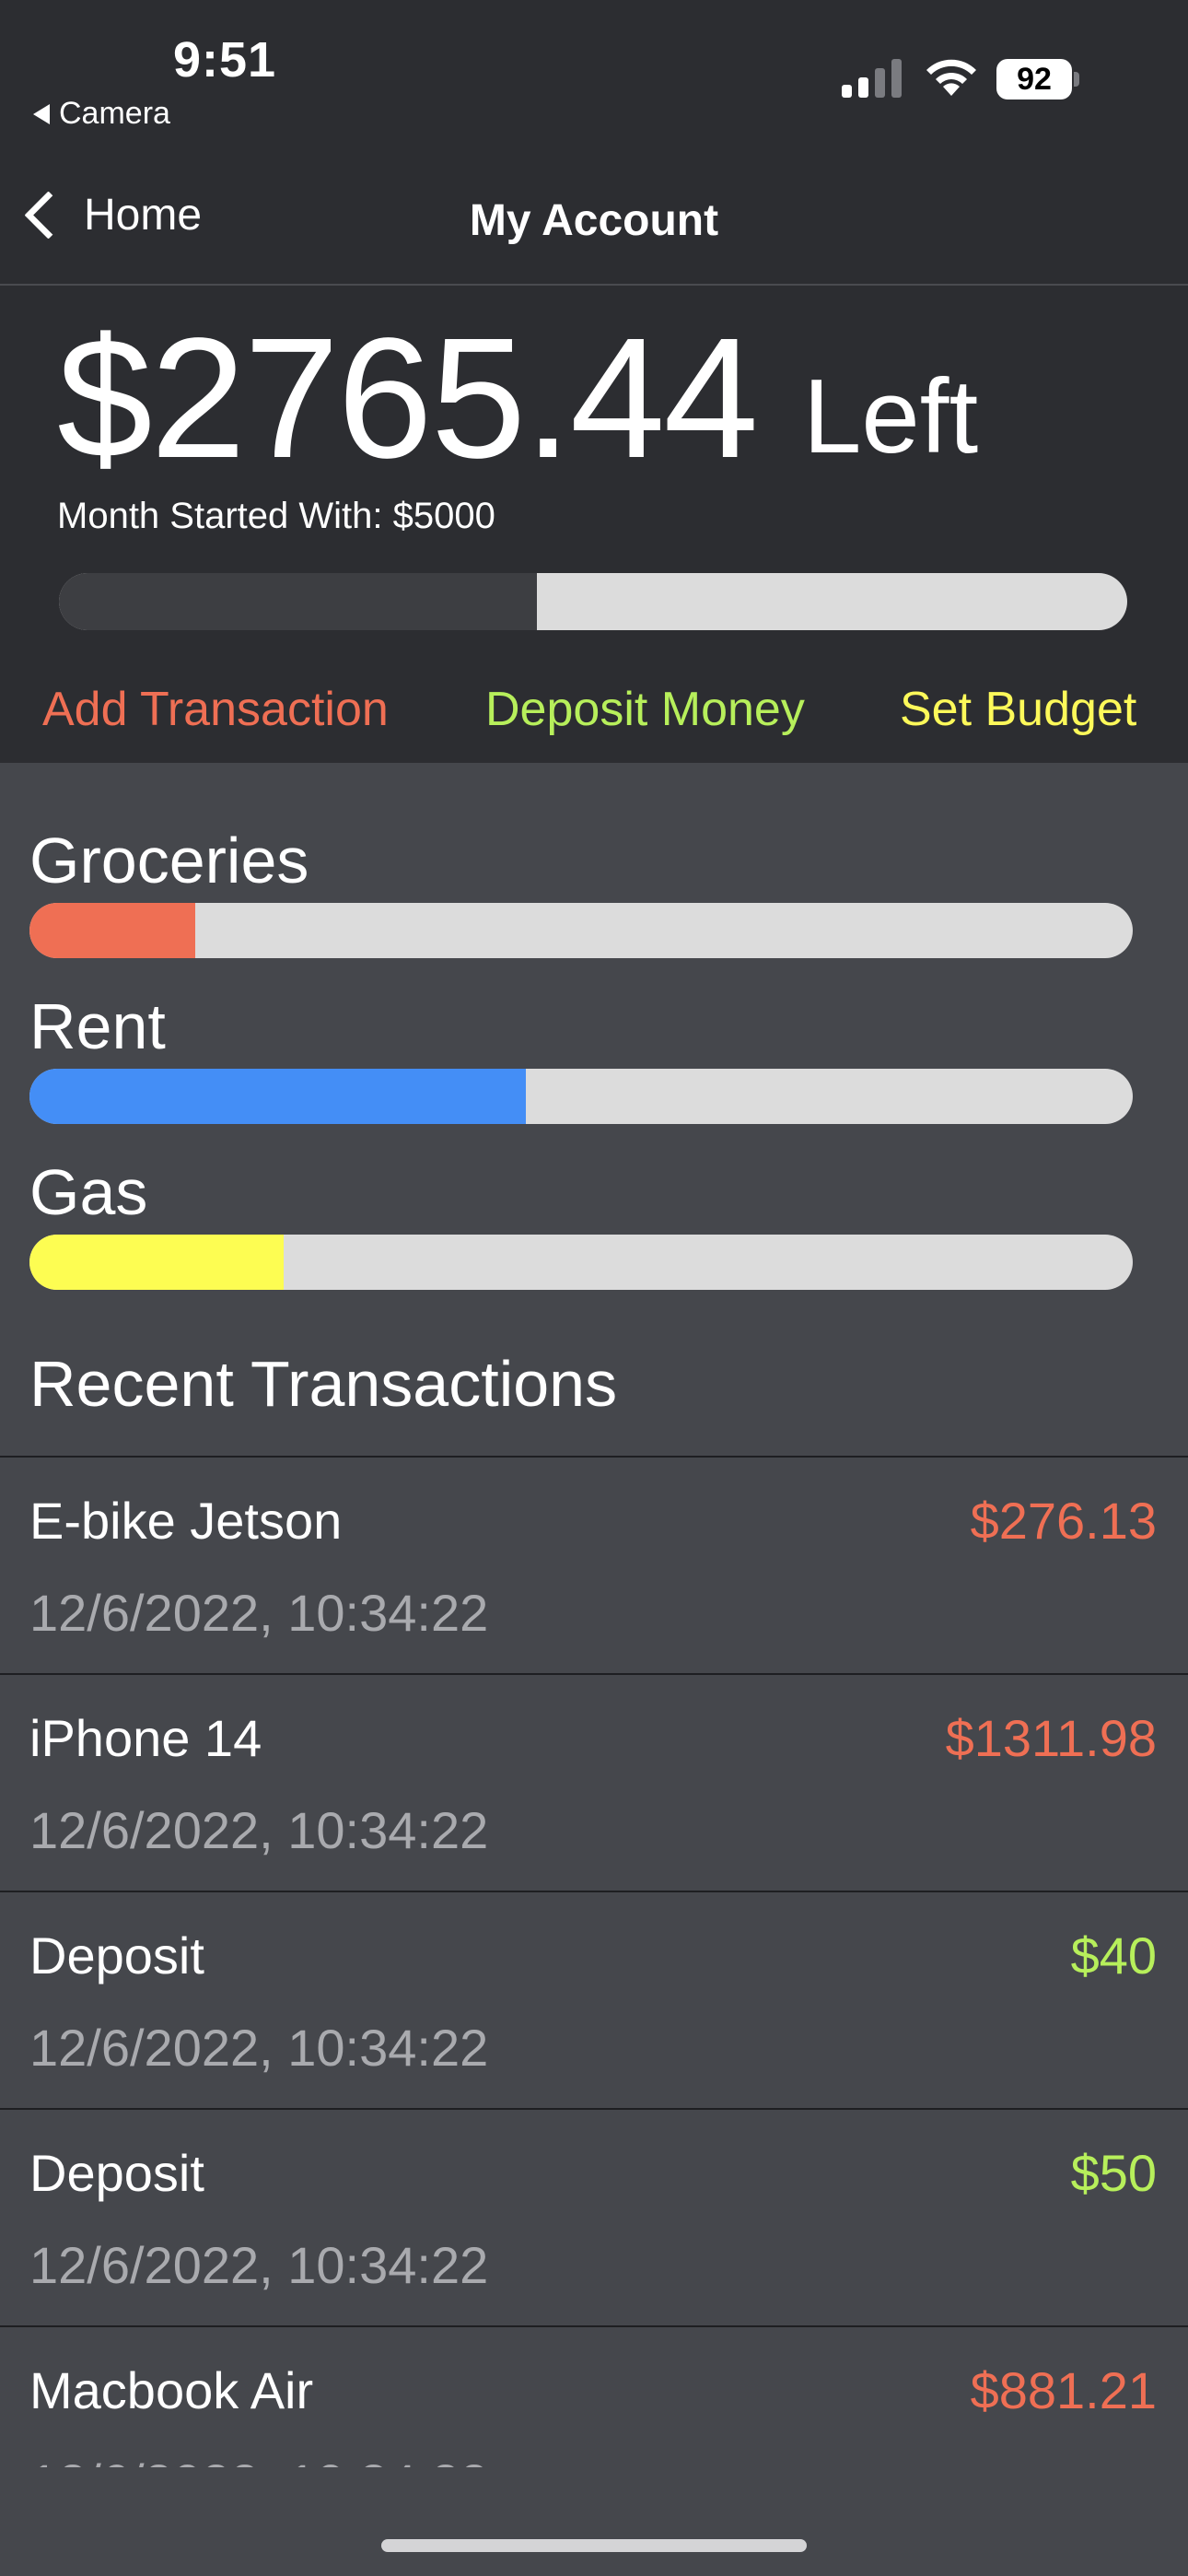  What do you see at coordinates (278, 1096) in the screenshot?
I see `category-fill-rent` at bounding box center [278, 1096].